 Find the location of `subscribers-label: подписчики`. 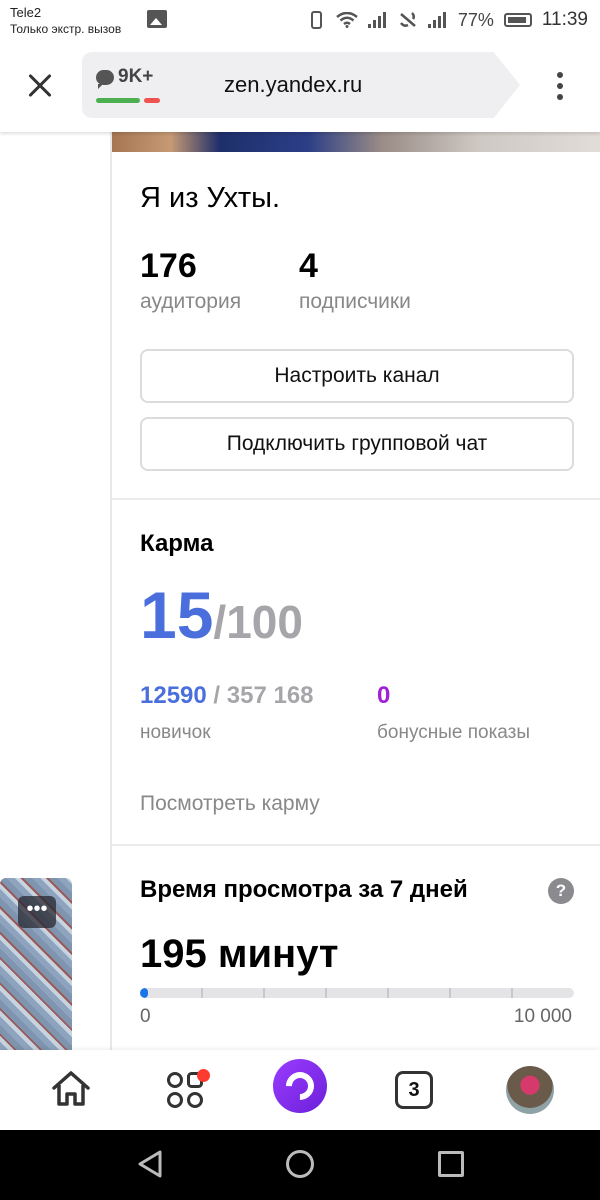

subscribers-label: подписчики is located at coordinates (355, 301).